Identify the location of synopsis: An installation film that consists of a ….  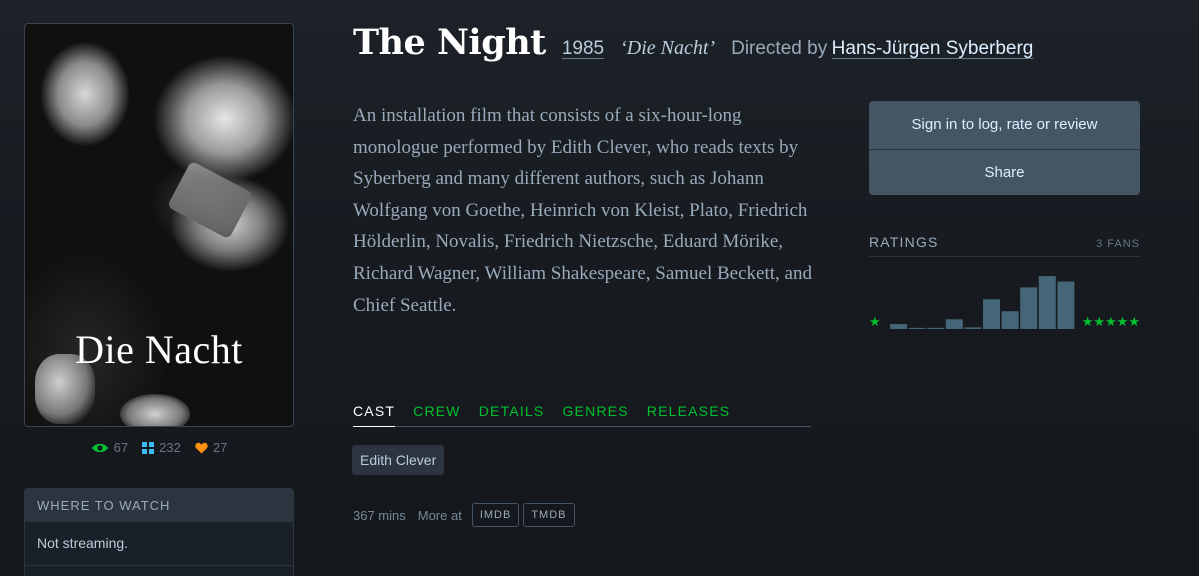
(582, 210).